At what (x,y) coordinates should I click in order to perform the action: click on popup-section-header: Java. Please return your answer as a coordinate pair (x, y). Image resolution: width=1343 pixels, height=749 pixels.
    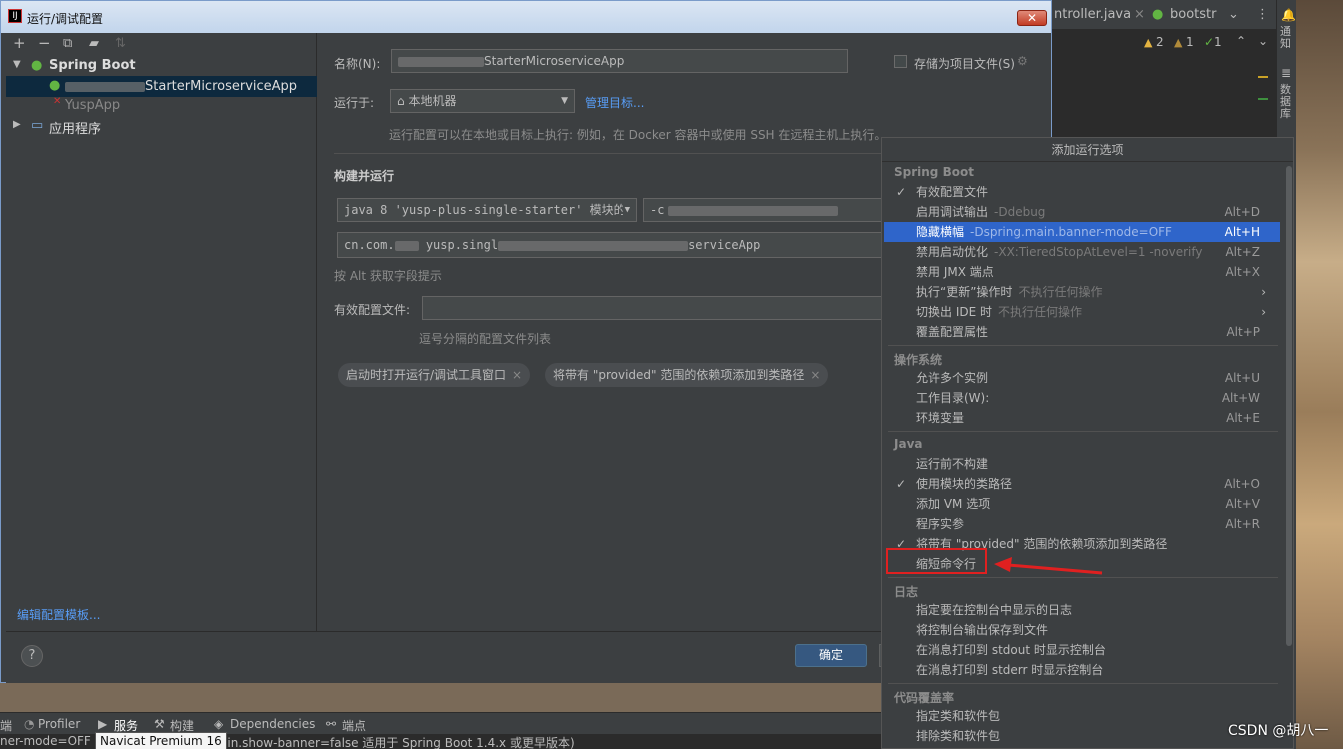
    Looking at the image, I should click on (908, 444).